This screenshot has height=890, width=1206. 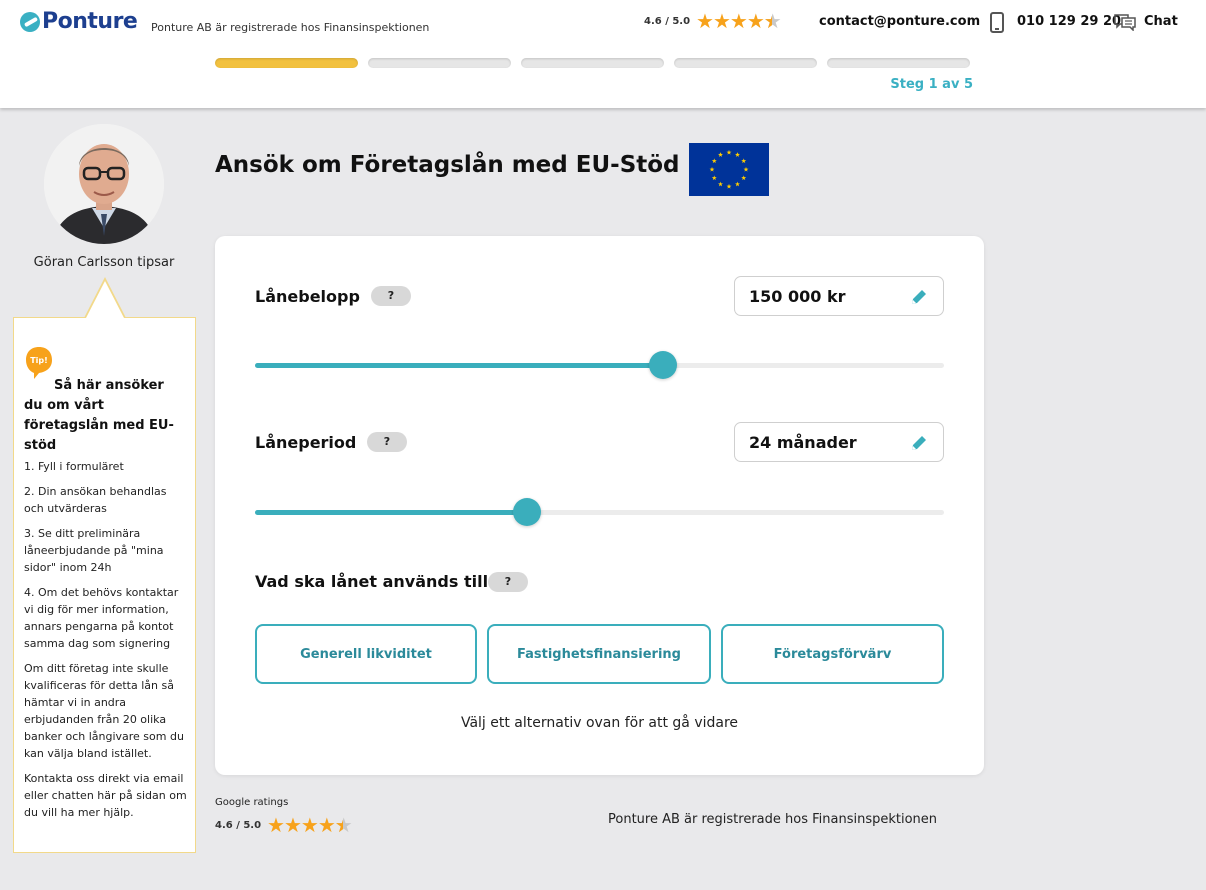 I want to click on advisor-avatar, so click(x=104, y=184).